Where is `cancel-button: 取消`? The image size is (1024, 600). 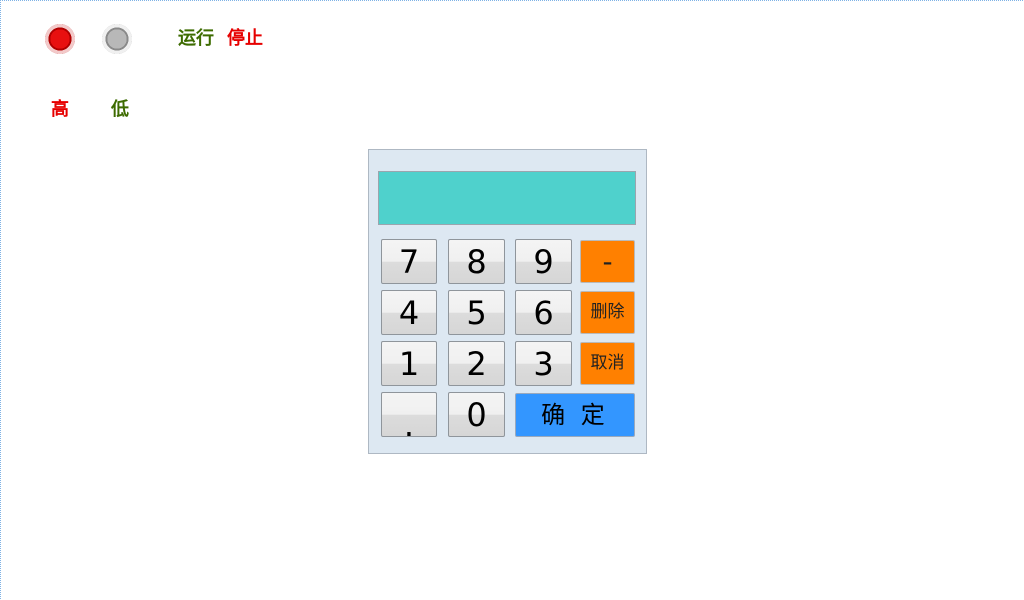
cancel-button: 取消 is located at coordinates (607, 363).